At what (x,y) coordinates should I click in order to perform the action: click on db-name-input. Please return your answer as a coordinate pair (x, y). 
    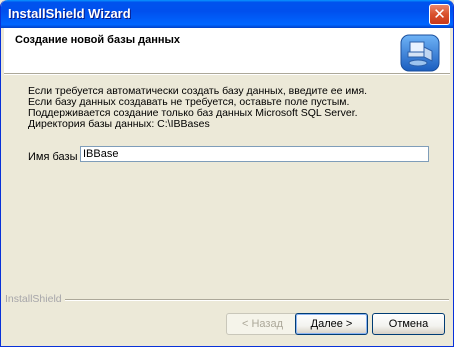
    Looking at the image, I should click on (254, 154).